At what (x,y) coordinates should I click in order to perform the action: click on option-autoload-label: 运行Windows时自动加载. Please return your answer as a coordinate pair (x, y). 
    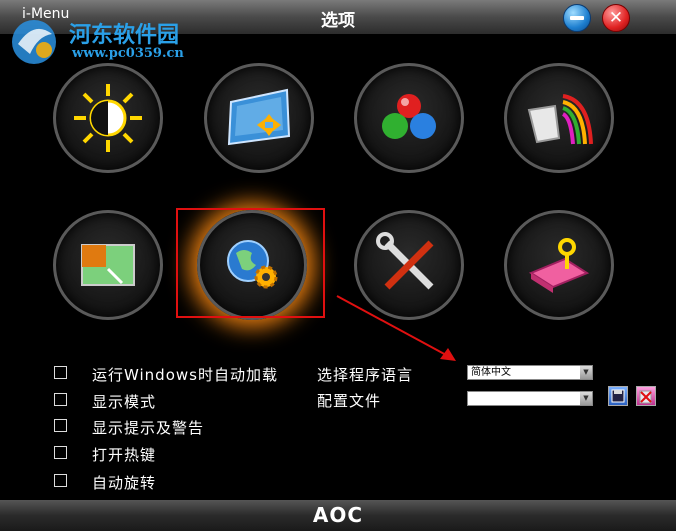
    Looking at the image, I should click on (185, 375).